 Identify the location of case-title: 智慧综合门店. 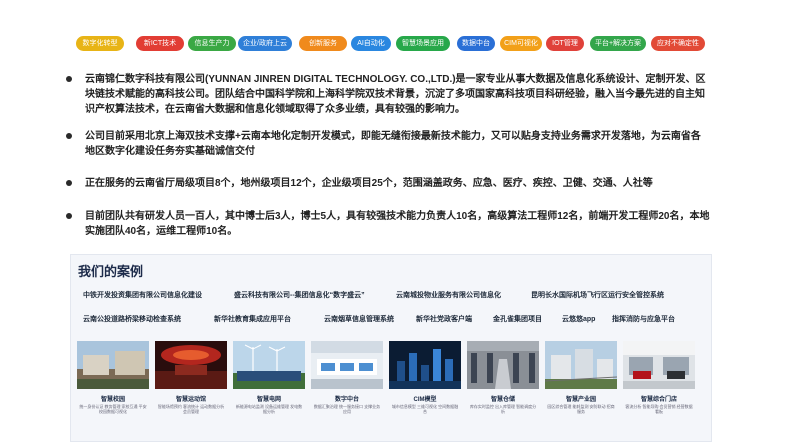
(658, 400).